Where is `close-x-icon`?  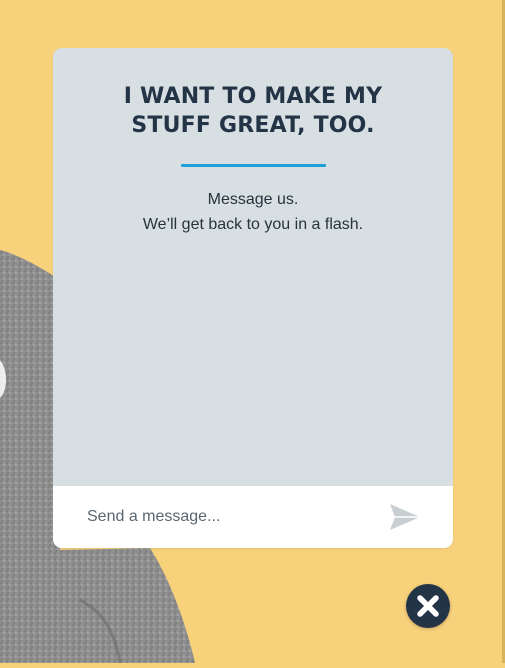
close-x-icon is located at coordinates (428, 606).